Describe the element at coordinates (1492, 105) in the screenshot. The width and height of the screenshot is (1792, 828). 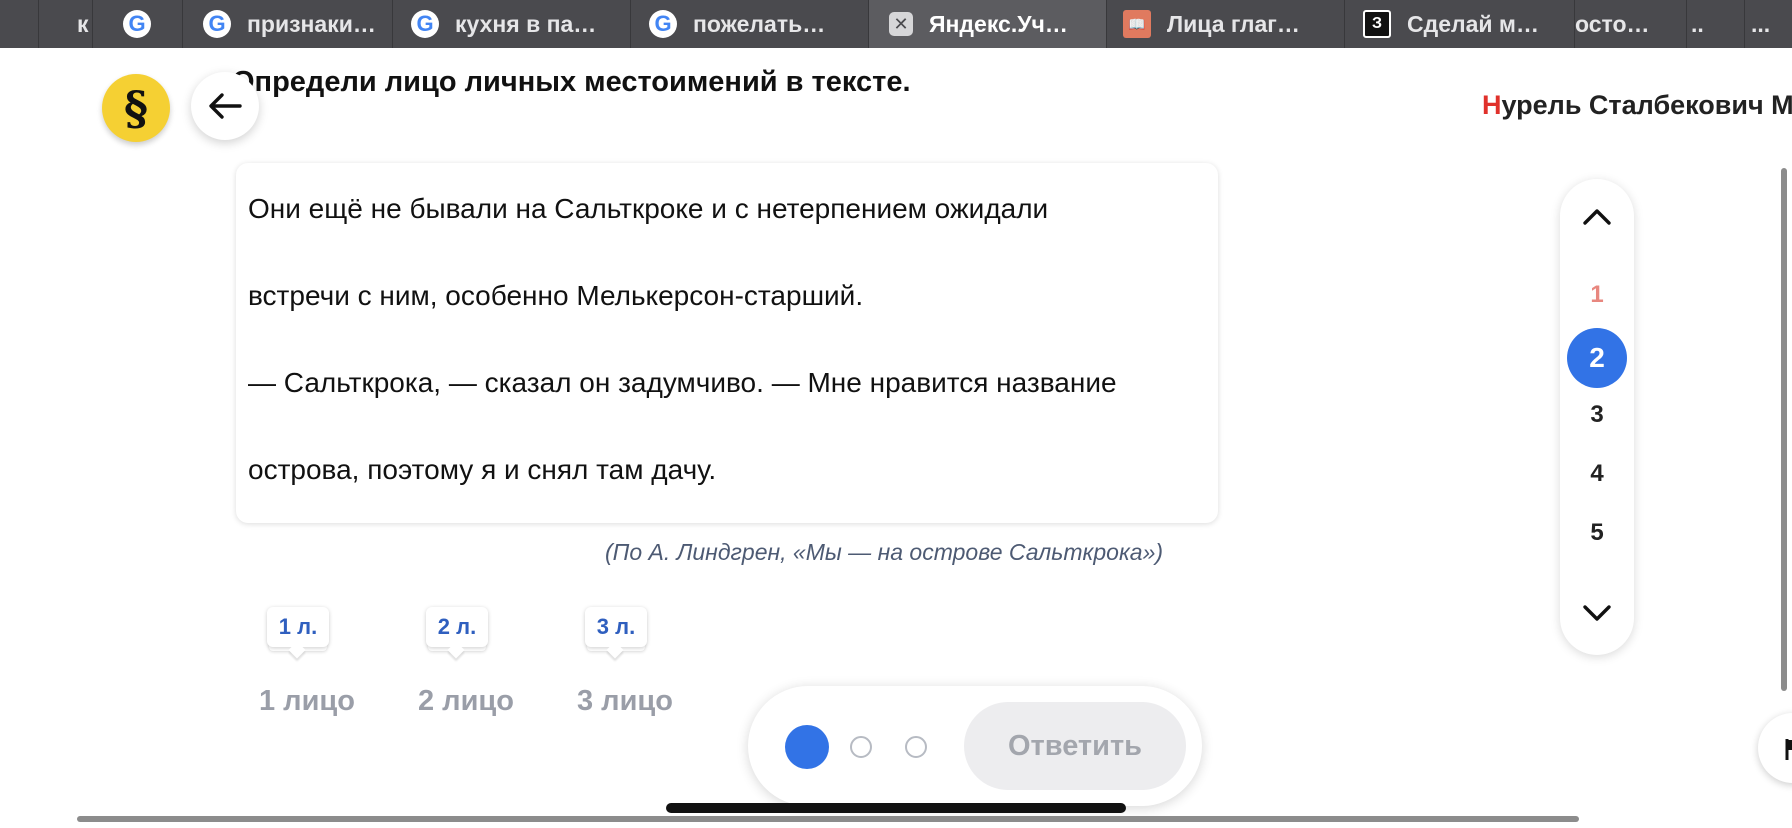
I see `user-initial: Н` at that location.